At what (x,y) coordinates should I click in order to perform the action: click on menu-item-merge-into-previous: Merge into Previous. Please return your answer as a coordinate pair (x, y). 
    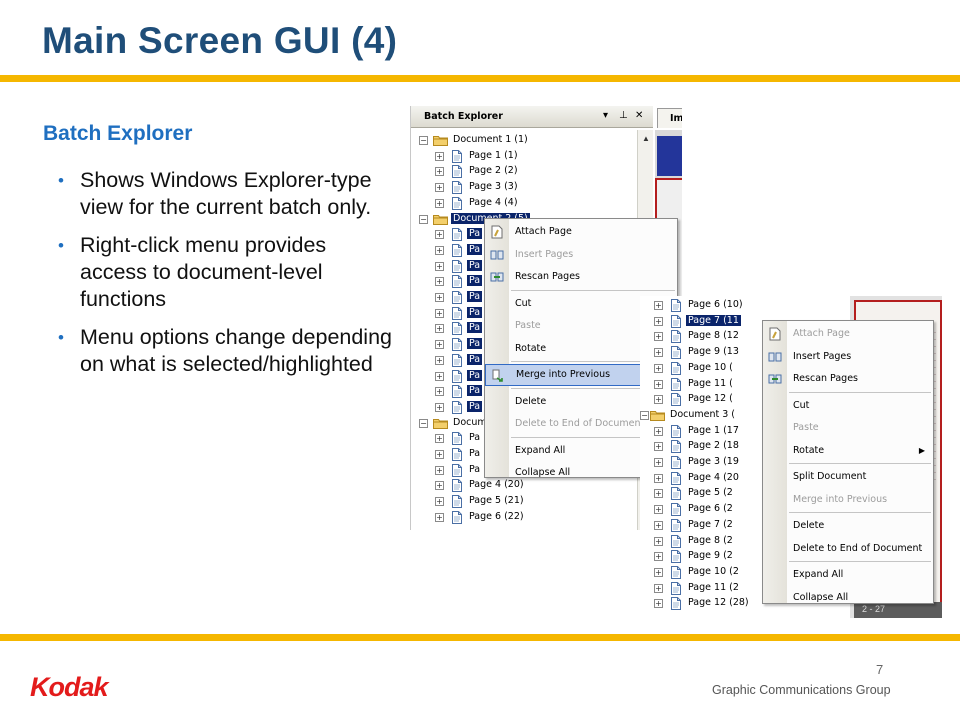
    Looking at the image, I should click on (847, 500).